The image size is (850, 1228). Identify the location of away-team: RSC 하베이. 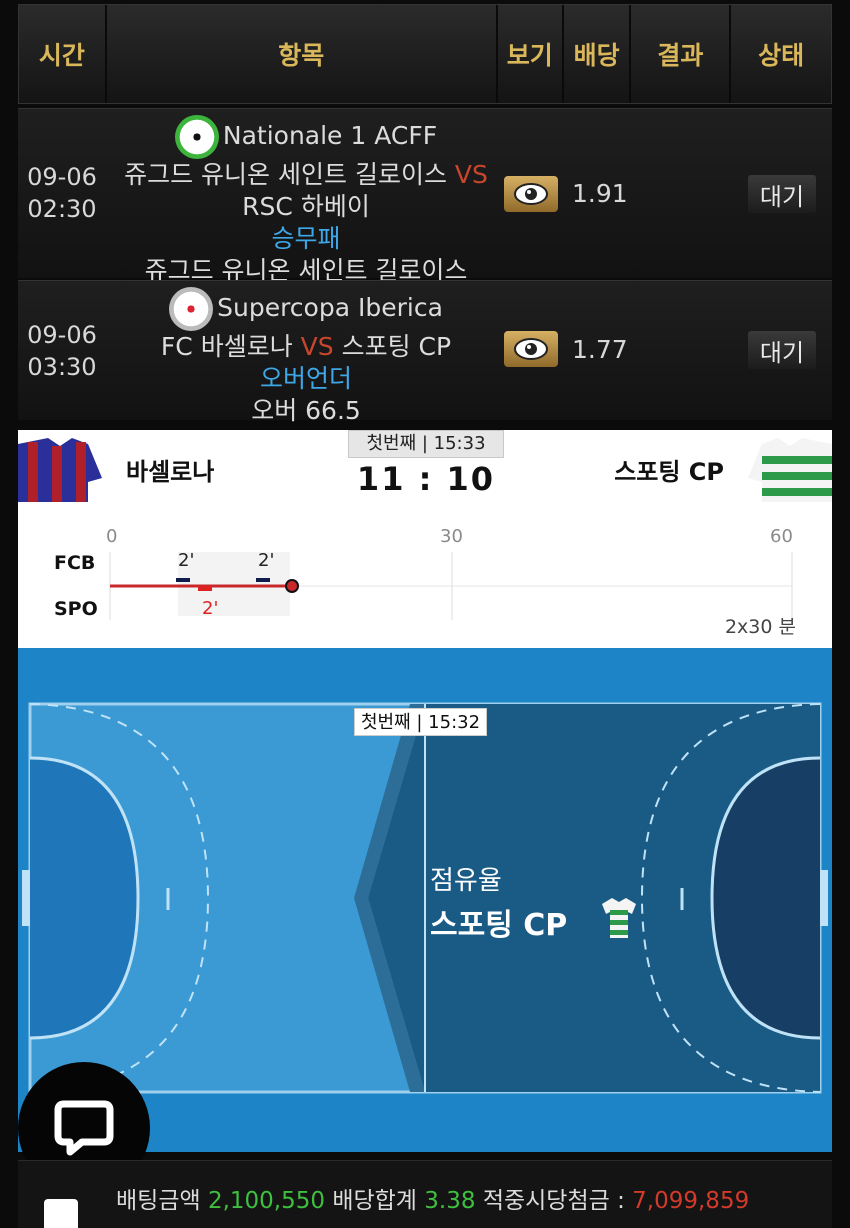
(306, 206).